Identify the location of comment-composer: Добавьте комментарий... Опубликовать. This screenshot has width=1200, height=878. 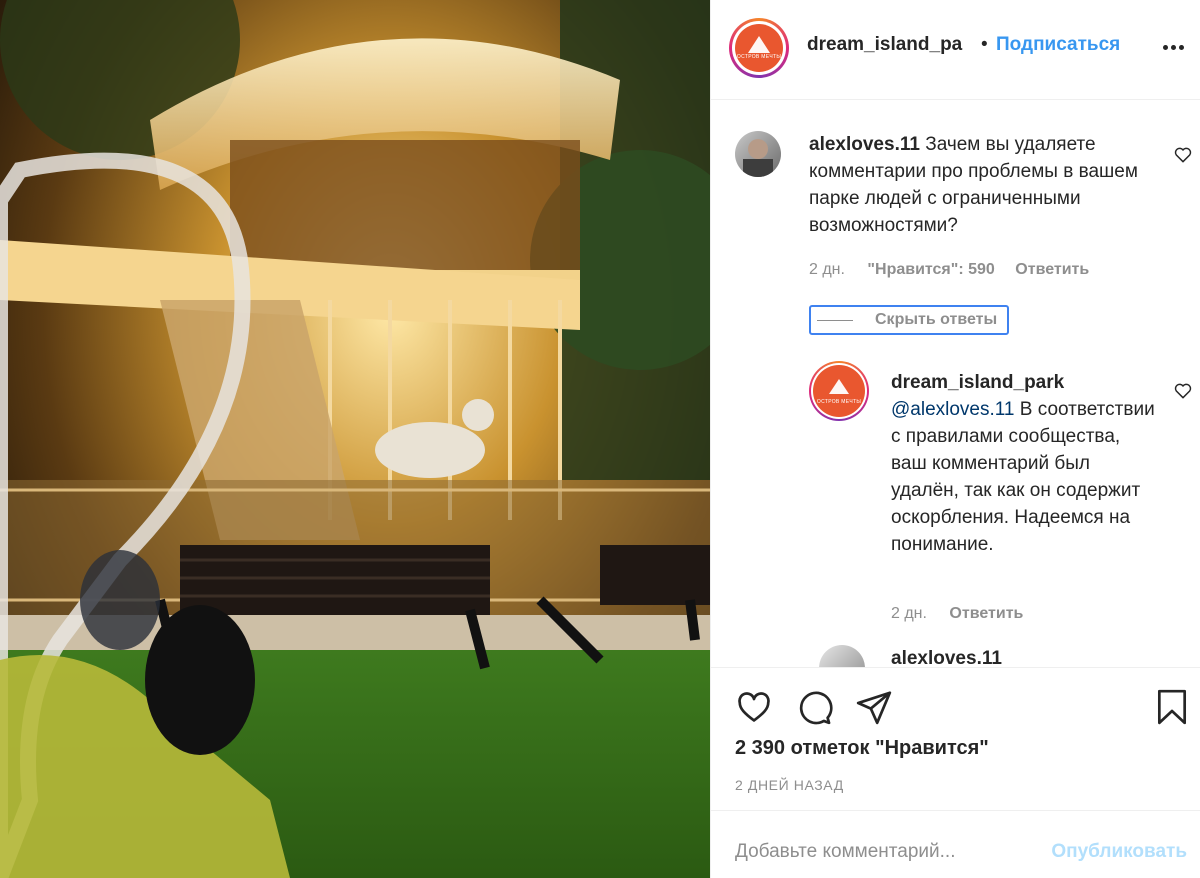
(955, 844).